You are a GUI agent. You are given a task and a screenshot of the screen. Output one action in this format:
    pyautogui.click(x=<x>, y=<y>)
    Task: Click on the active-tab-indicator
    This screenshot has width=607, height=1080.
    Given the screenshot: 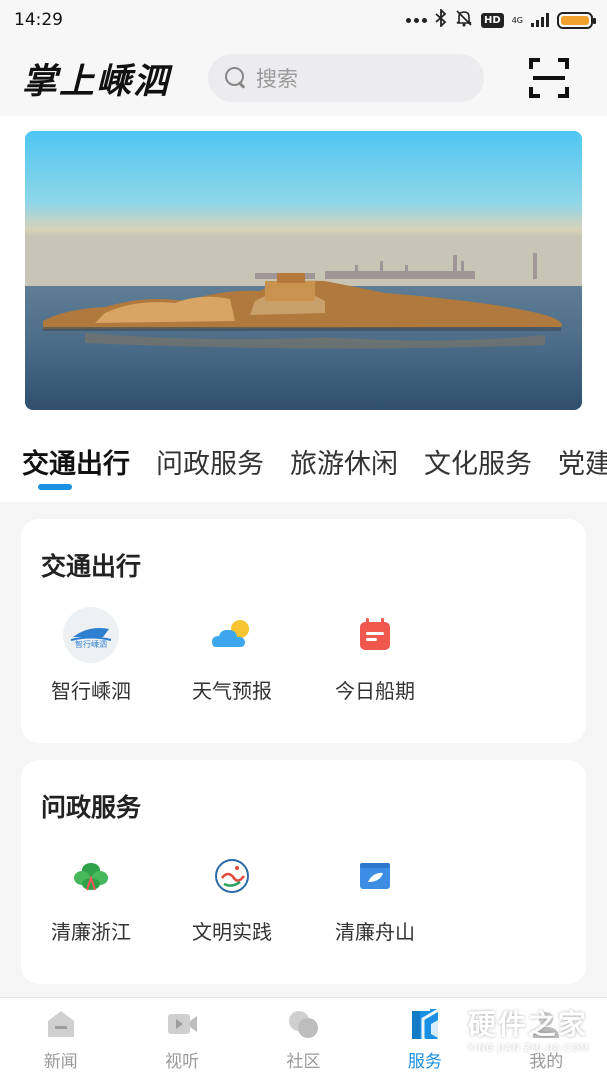 What is the action you would take?
    pyautogui.click(x=55, y=487)
    